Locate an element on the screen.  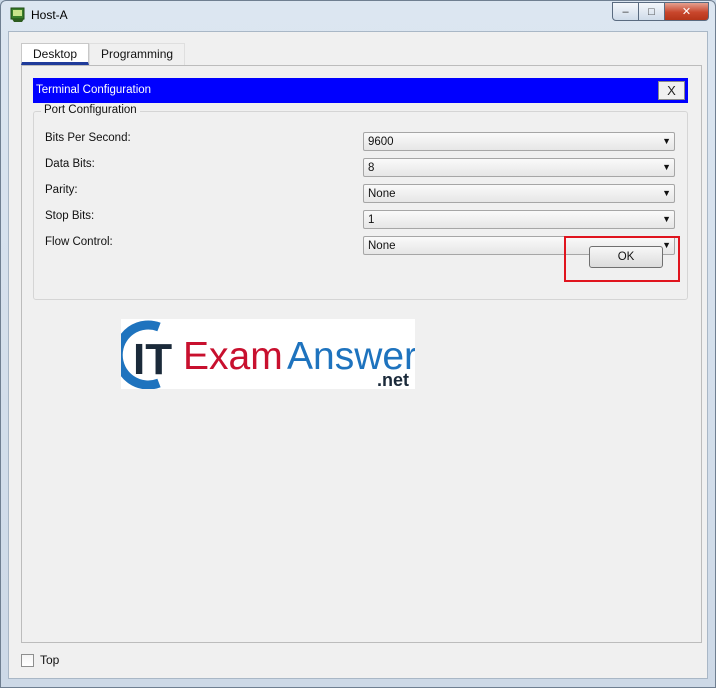
caption-buttons: – □ ✕ is located at coordinates (660, 11).